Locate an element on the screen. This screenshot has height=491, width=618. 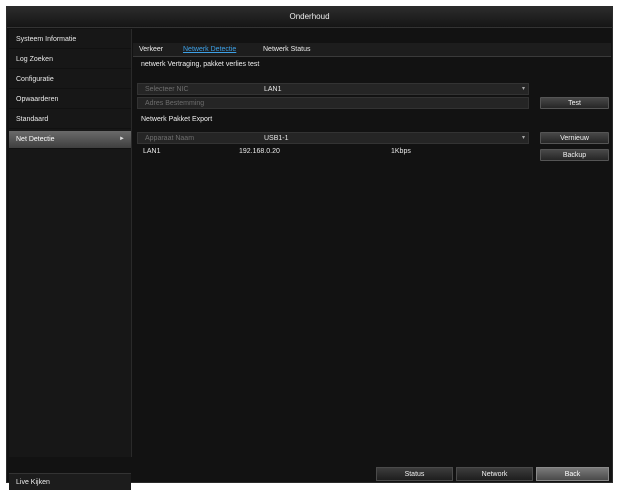
sidebar-item-system-info: Systeem Informatie is located at coordinates (70, 40).